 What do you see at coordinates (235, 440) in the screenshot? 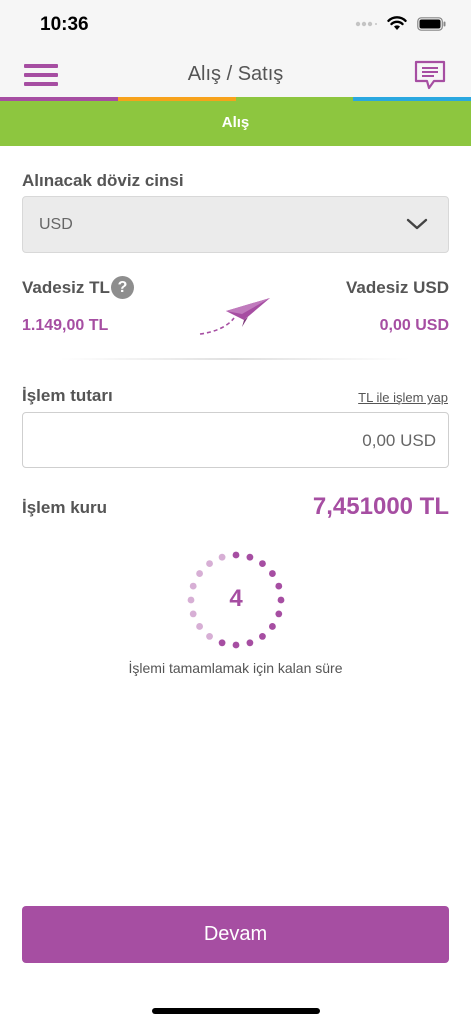
I see `transaction-amount-input: 0,00 USD` at bounding box center [235, 440].